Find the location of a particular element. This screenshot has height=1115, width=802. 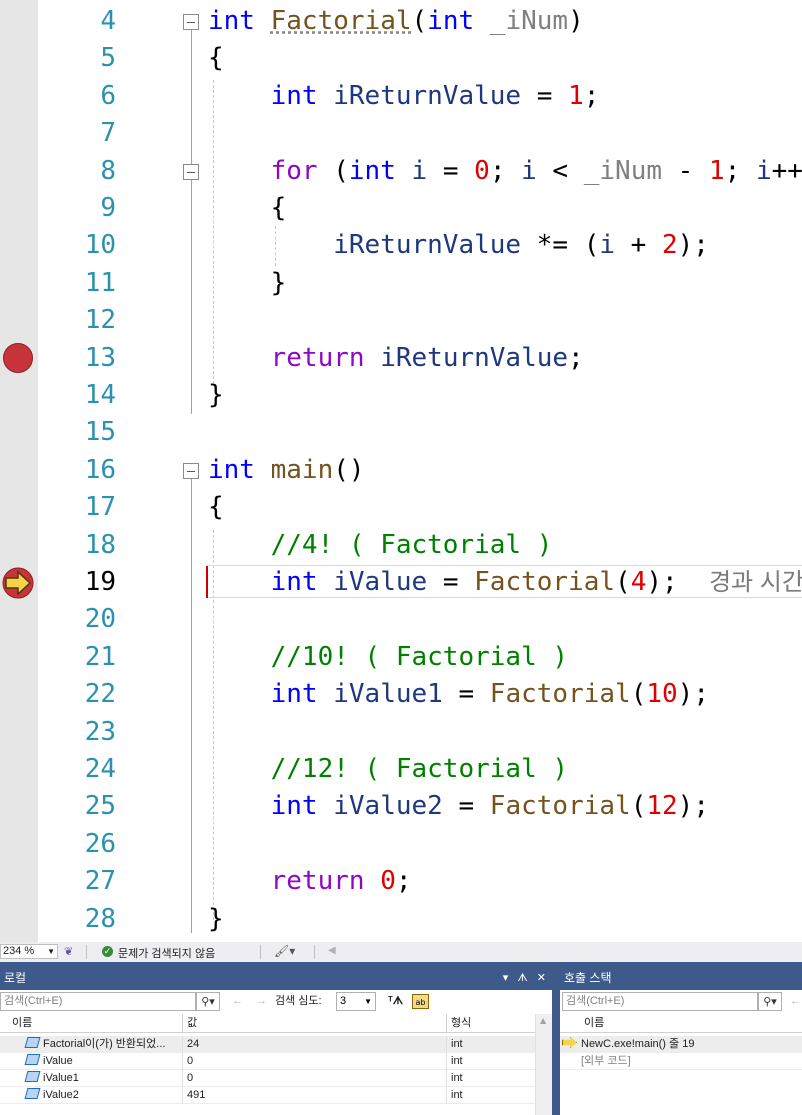

table-row: iValue 0 int is located at coordinates (268, 1061).